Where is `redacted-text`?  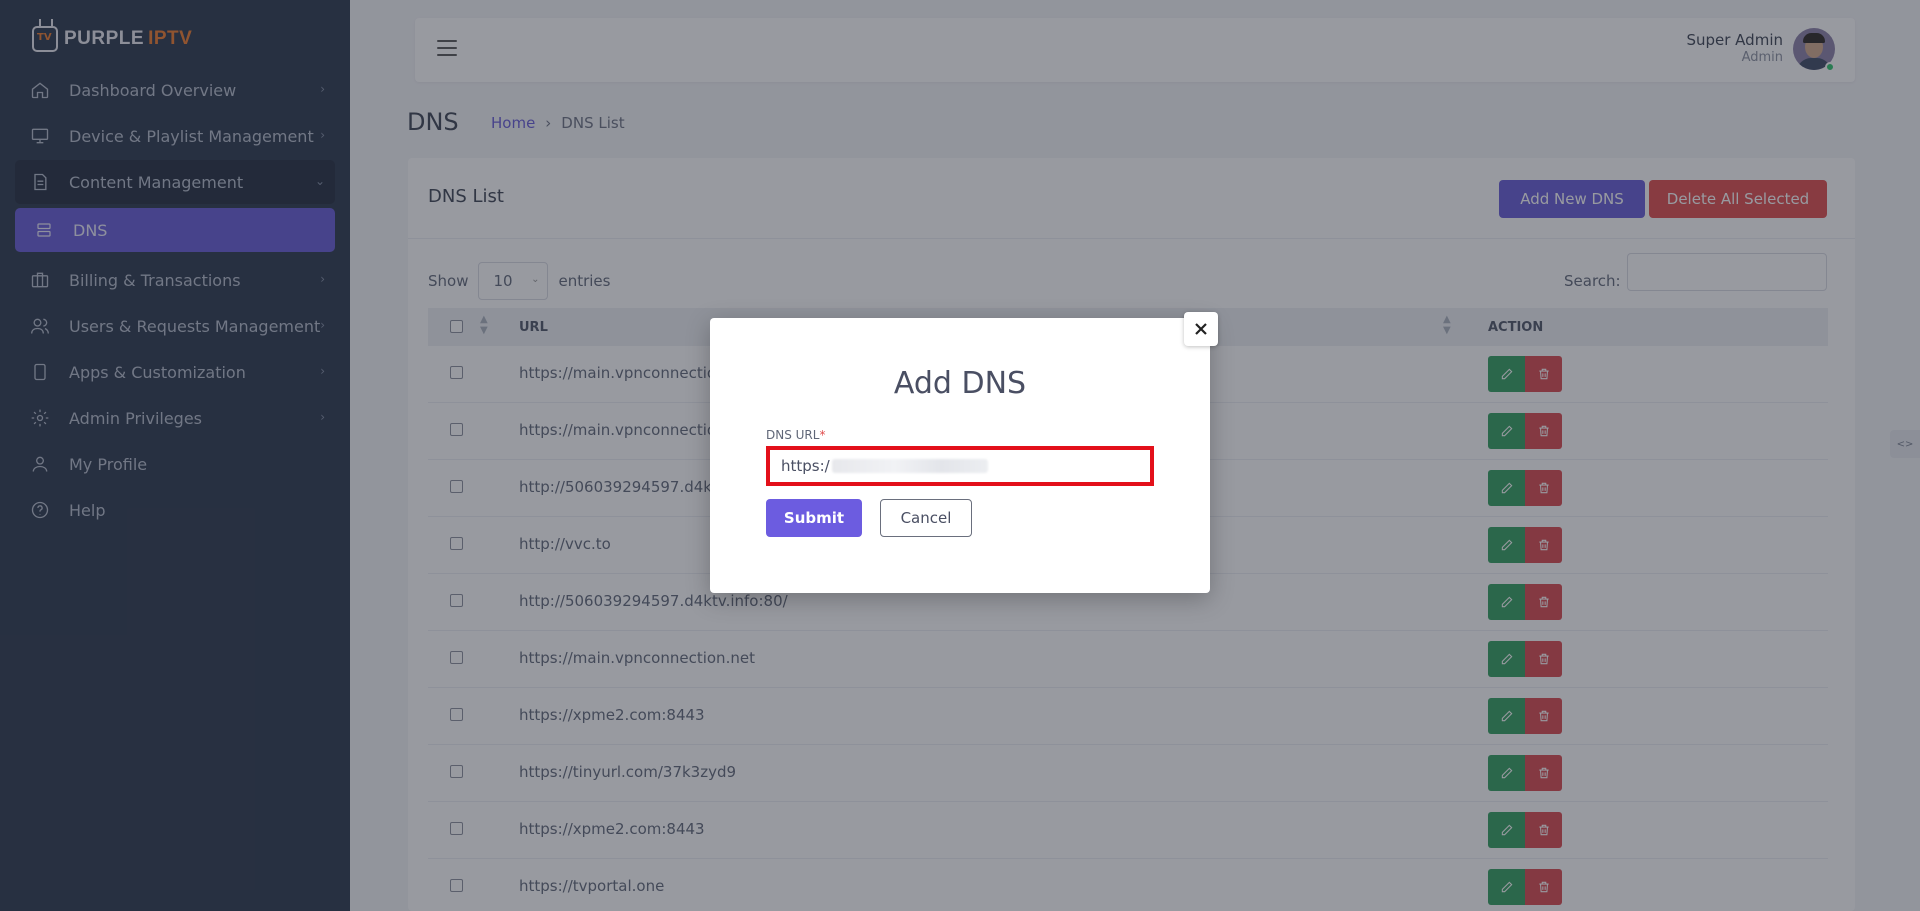 redacted-text is located at coordinates (909, 466).